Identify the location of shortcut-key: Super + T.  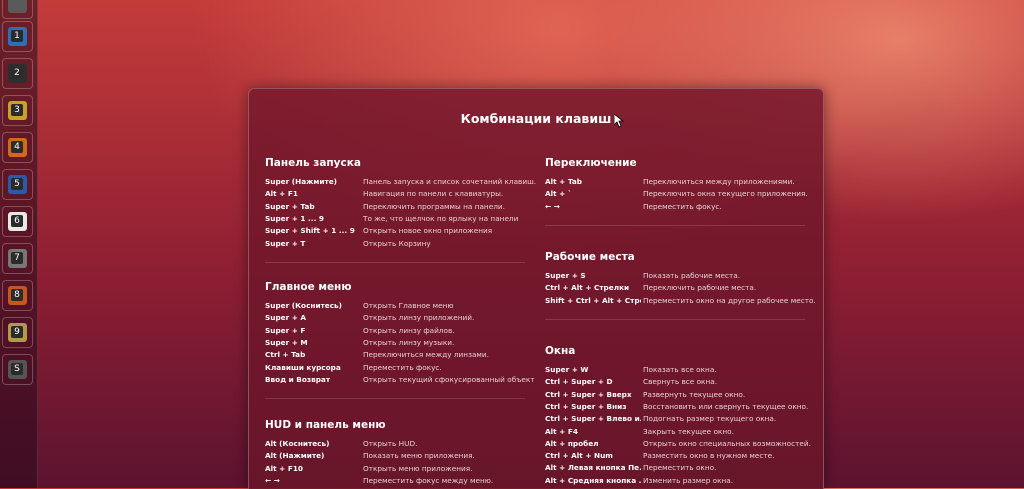
(285, 243).